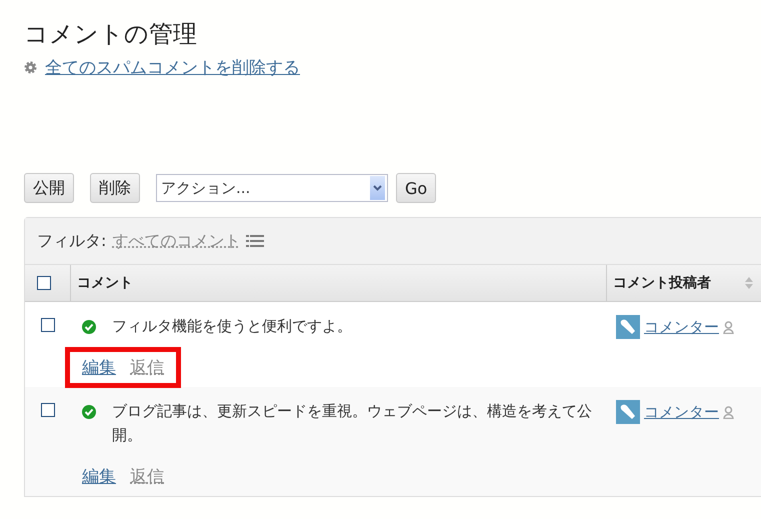 This screenshot has width=761, height=519. What do you see at coordinates (172, 67) in the screenshot?
I see `delete-spam-link: 全てのスパムコメントを削除する` at bounding box center [172, 67].